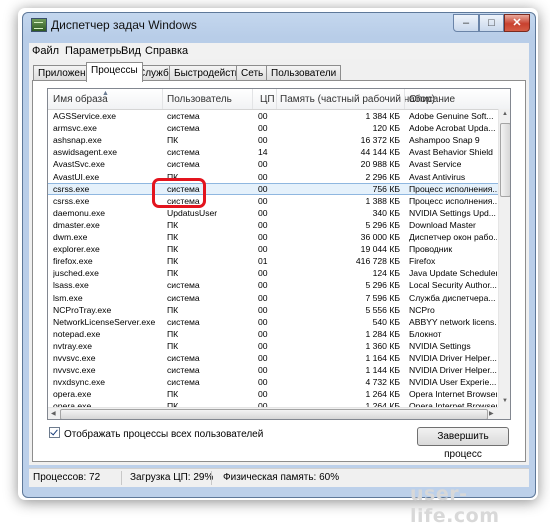 The height and width of the screenshot is (527, 550). Describe the element at coordinates (273, 177) in the screenshot. I see `table-row: AvastUI.exe ПК 00 2 296 КБ Avast Antivirus` at that location.